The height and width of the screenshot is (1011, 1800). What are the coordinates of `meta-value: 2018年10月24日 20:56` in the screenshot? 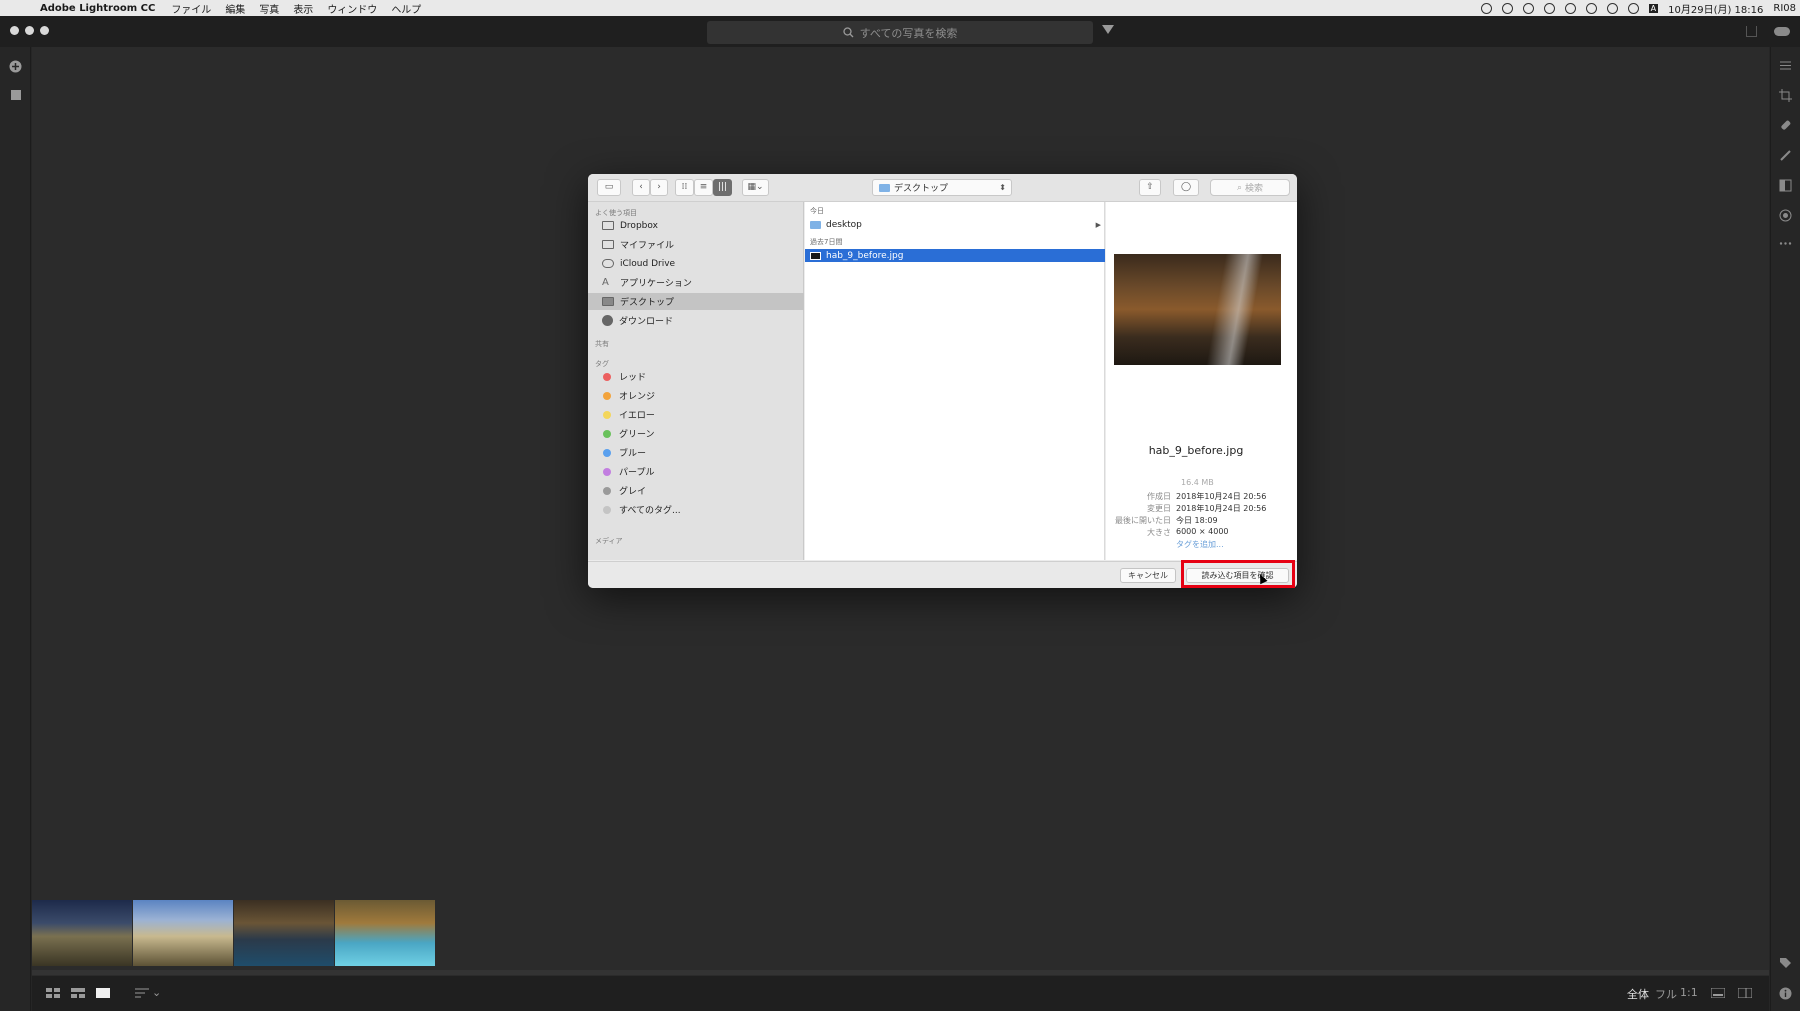 It's located at (1221, 508).